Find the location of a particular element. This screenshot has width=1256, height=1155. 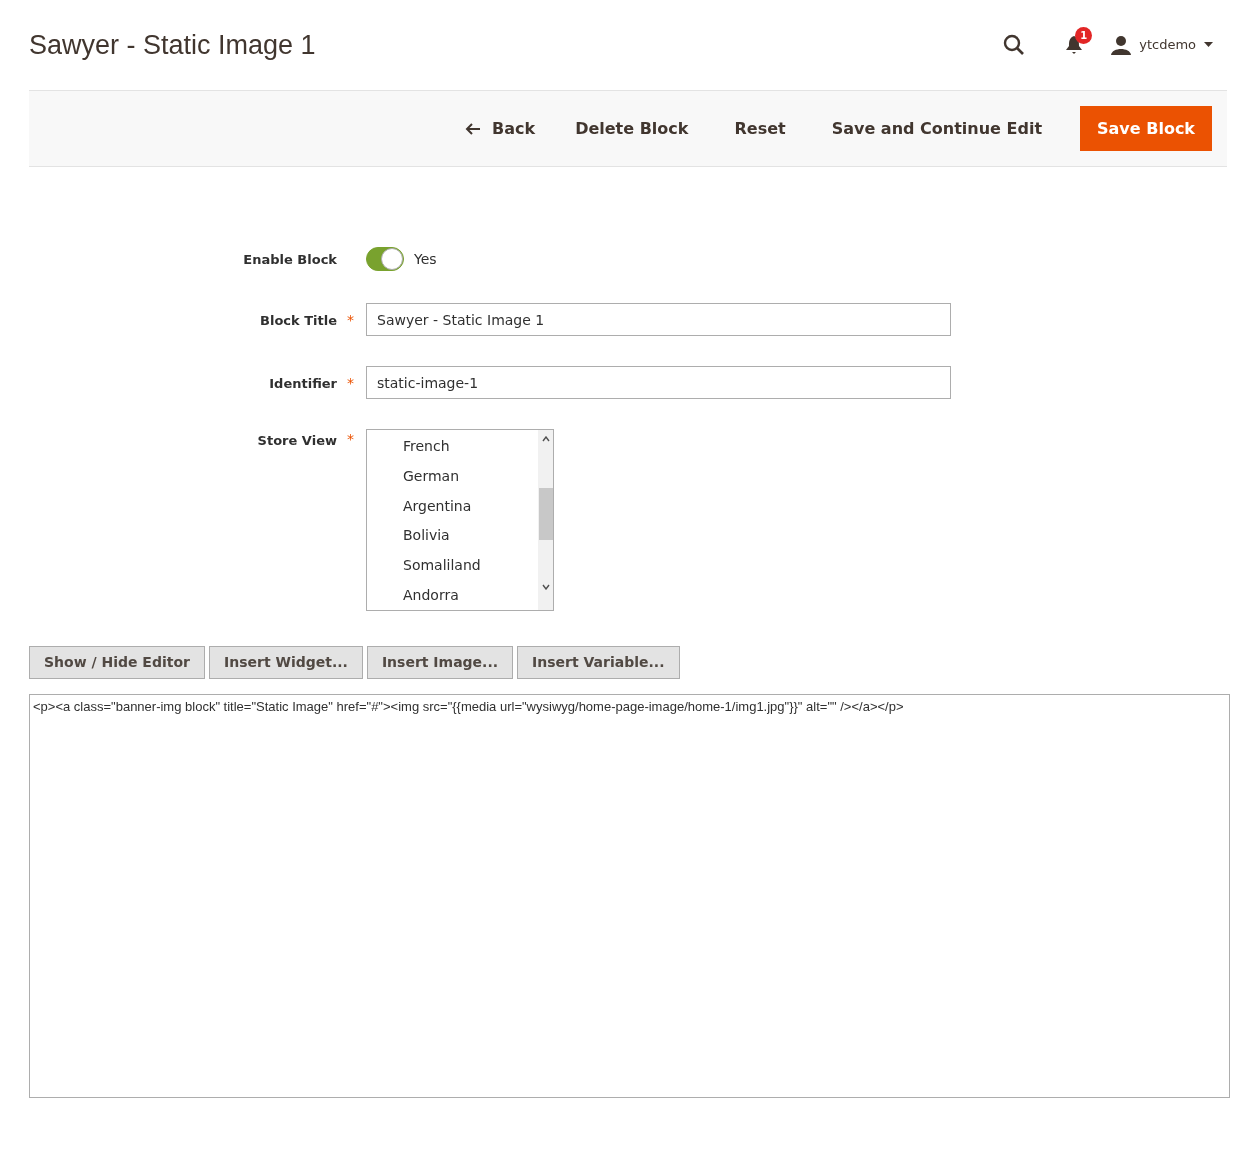

notification-badge: 1 is located at coordinates (1084, 35).